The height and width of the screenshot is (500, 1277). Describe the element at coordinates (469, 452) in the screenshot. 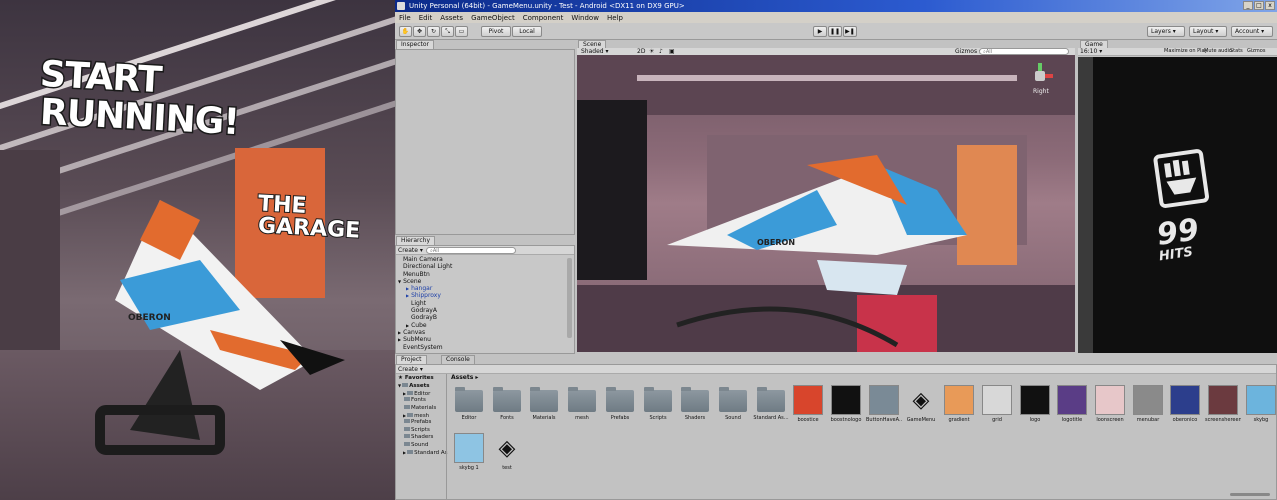

I see `asset-item: skybg 1` at that location.